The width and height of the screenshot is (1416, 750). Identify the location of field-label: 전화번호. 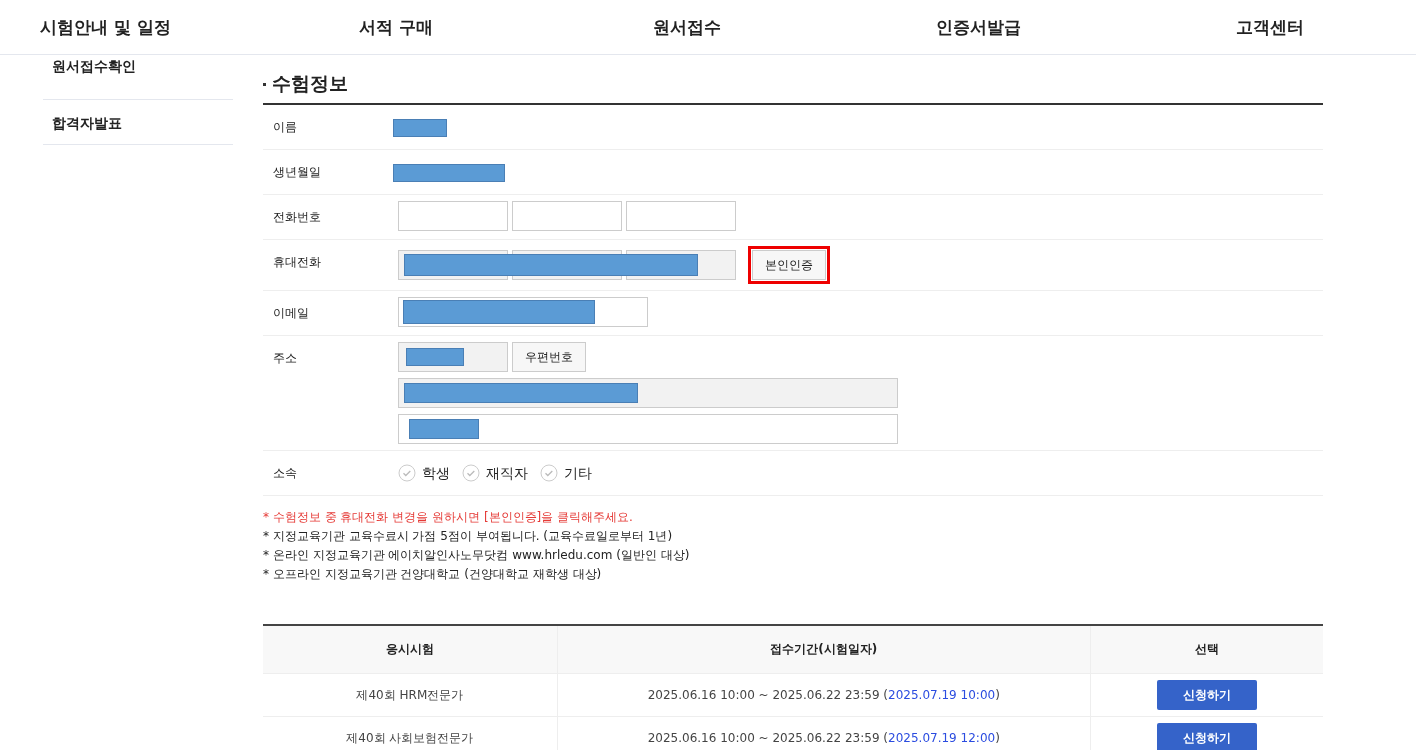
(297, 217).